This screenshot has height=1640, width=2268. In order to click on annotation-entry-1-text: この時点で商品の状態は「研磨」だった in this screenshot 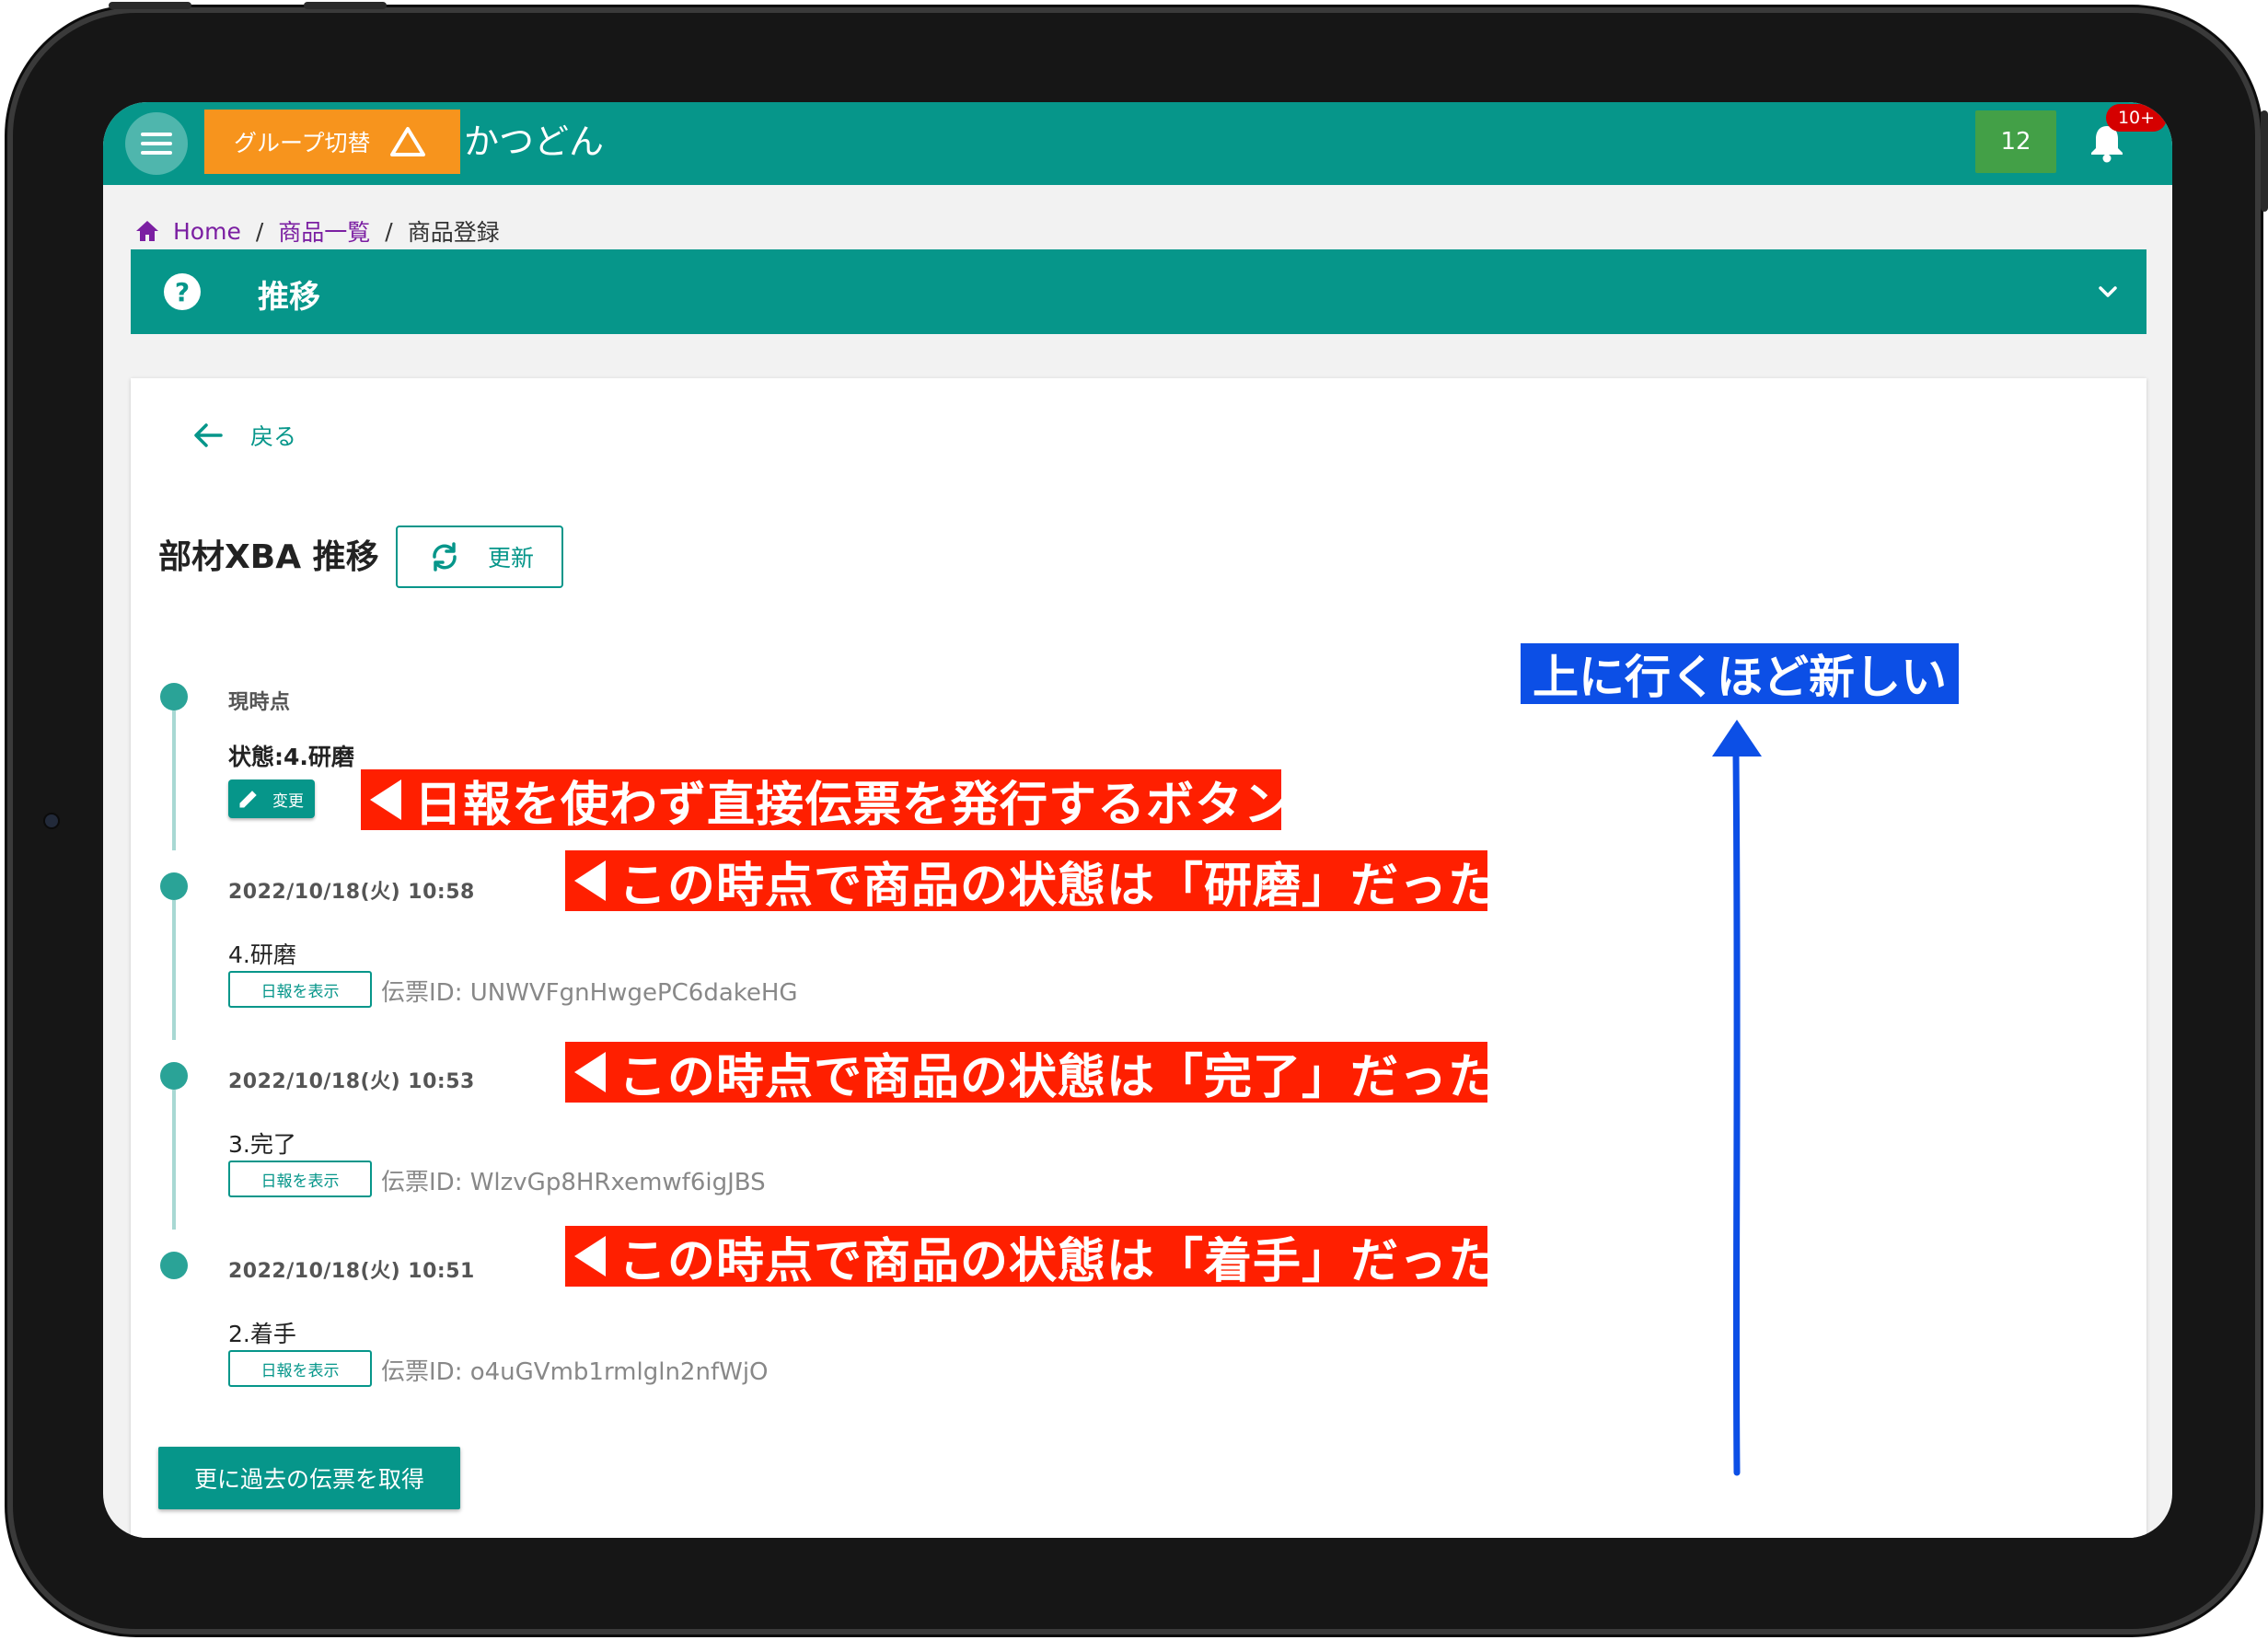, I will do `click(1058, 886)`.